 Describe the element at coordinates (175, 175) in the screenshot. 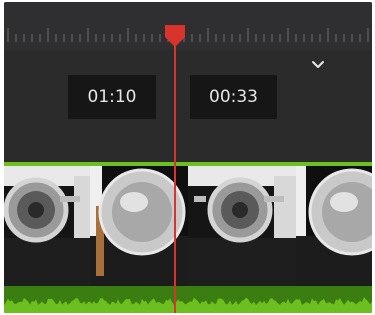

I see `playhead-line` at that location.